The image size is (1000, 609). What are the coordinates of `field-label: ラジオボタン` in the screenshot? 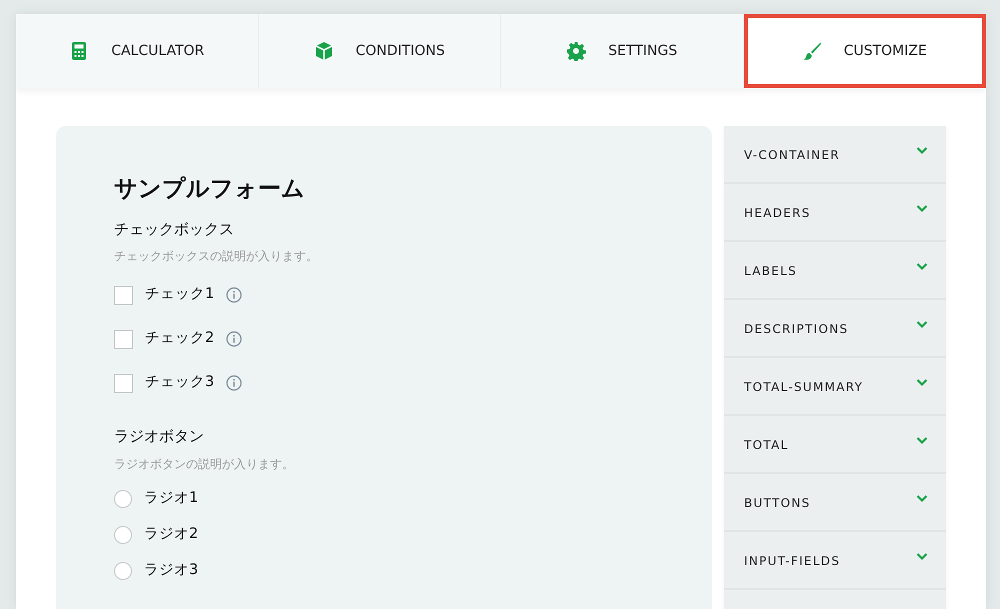 It's located at (159, 437).